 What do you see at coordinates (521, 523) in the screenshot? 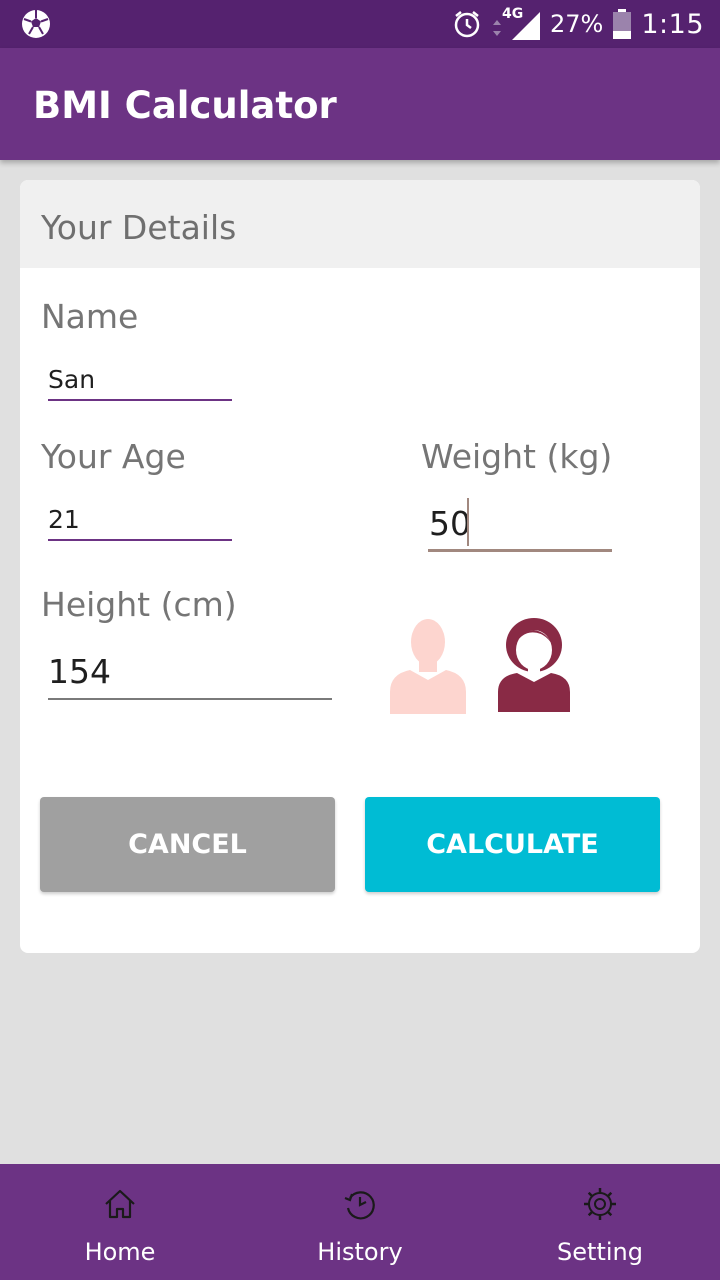
I see `weight-input` at bounding box center [521, 523].